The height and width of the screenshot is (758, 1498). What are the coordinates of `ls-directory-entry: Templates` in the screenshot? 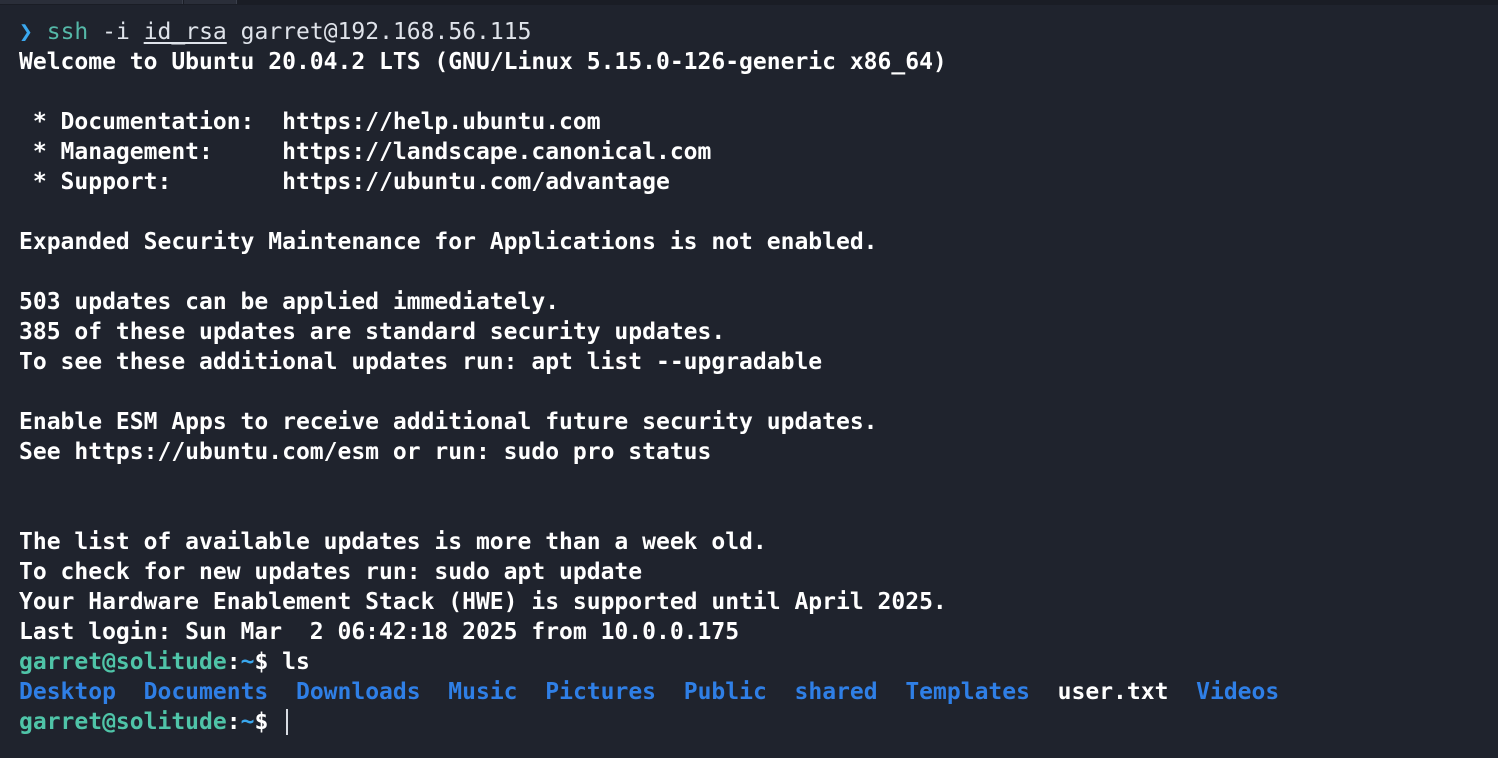 It's located at (967, 692).